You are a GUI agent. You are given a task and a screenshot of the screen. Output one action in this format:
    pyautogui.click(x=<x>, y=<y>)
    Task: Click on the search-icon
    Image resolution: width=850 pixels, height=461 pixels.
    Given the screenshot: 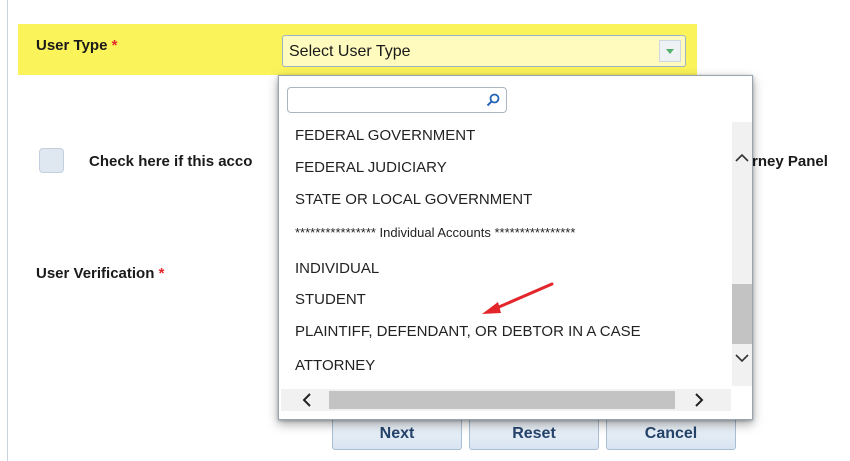 What is the action you would take?
    pyautogui.click(x=493, y=100)
    